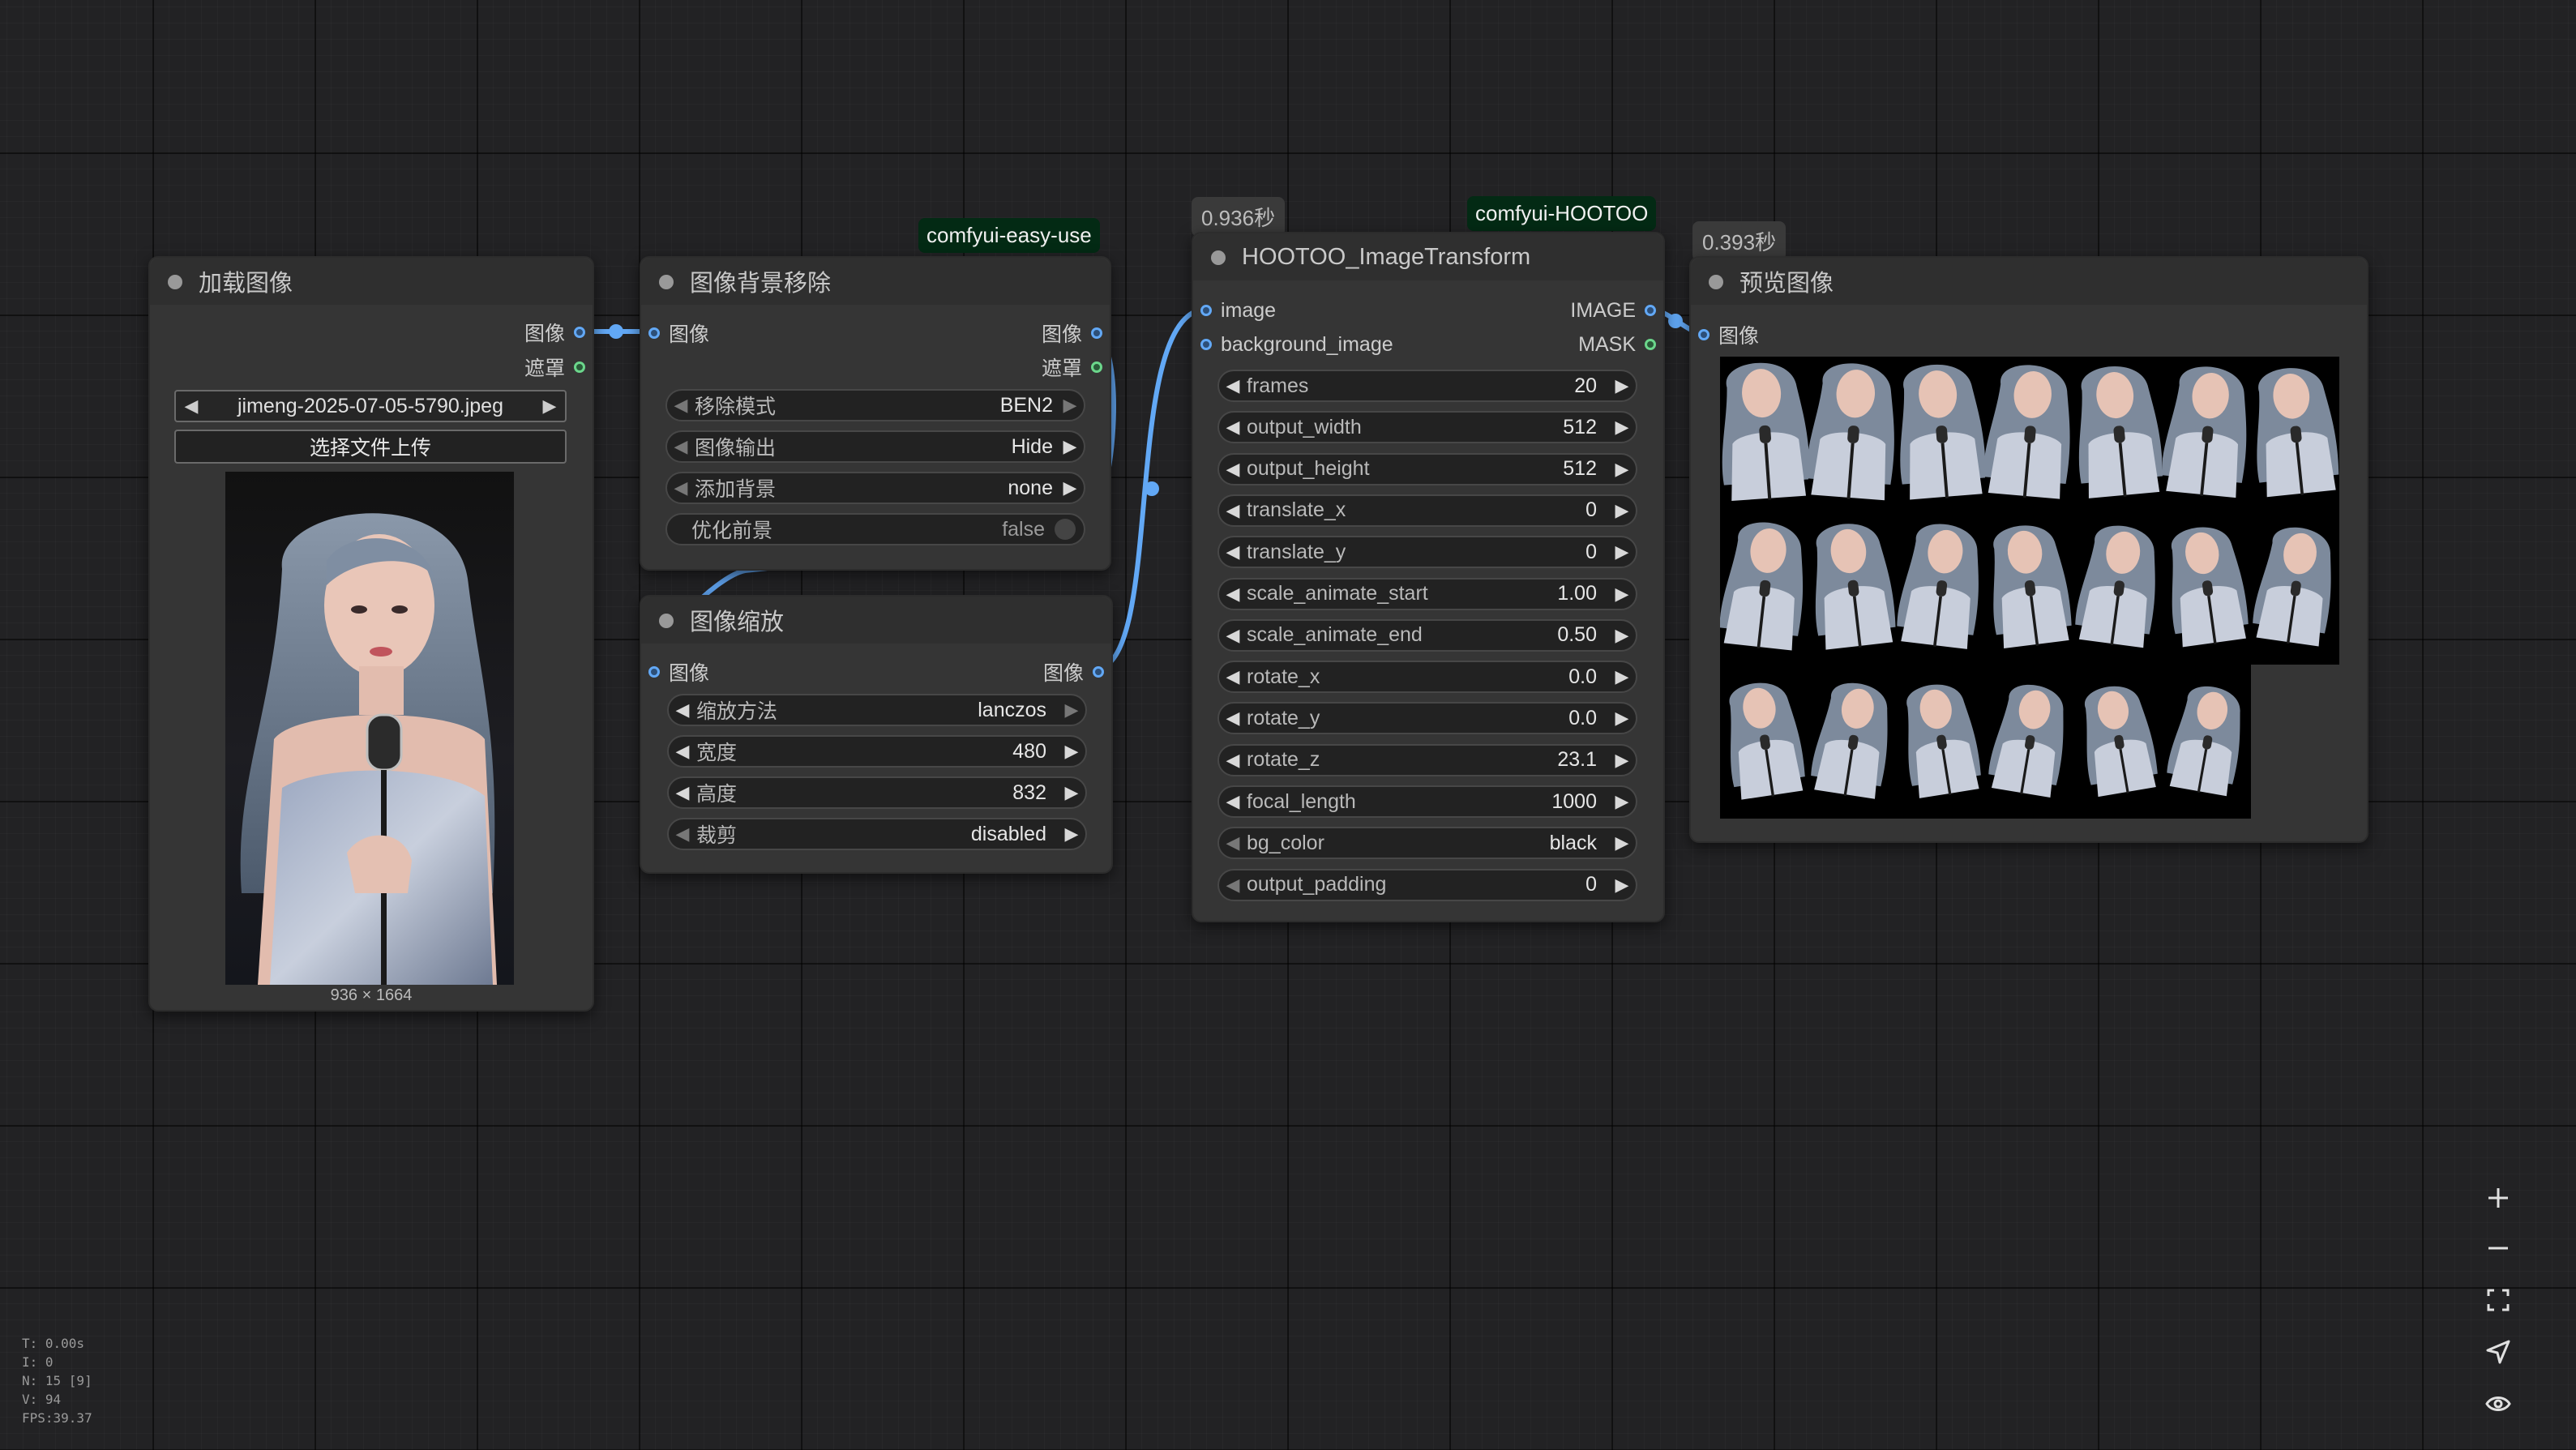 The image size is (2576, 1450). I want to click on locate-button, so click(2498, 1352).